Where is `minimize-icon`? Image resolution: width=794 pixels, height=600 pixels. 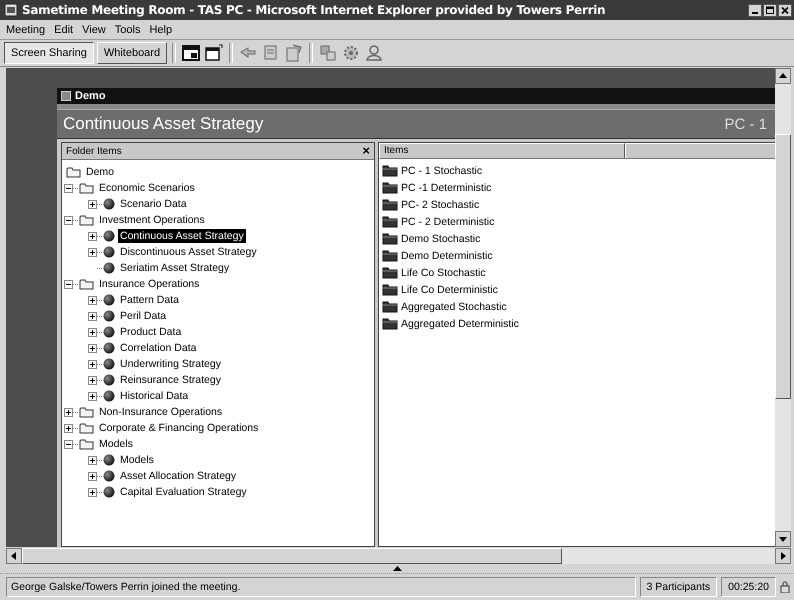 minimize-icon is located at coordinates (755, 10).